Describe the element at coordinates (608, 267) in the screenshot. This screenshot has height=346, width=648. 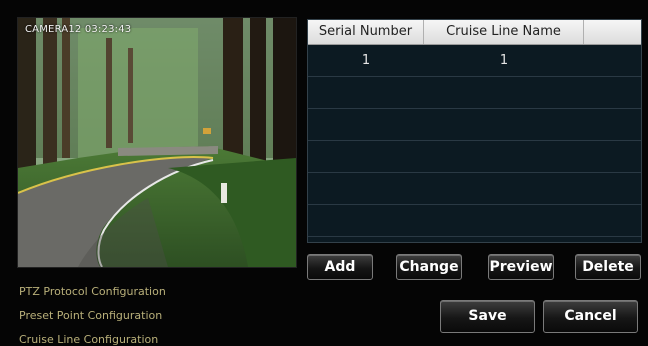
I see `delete-button: Delete` at that location.